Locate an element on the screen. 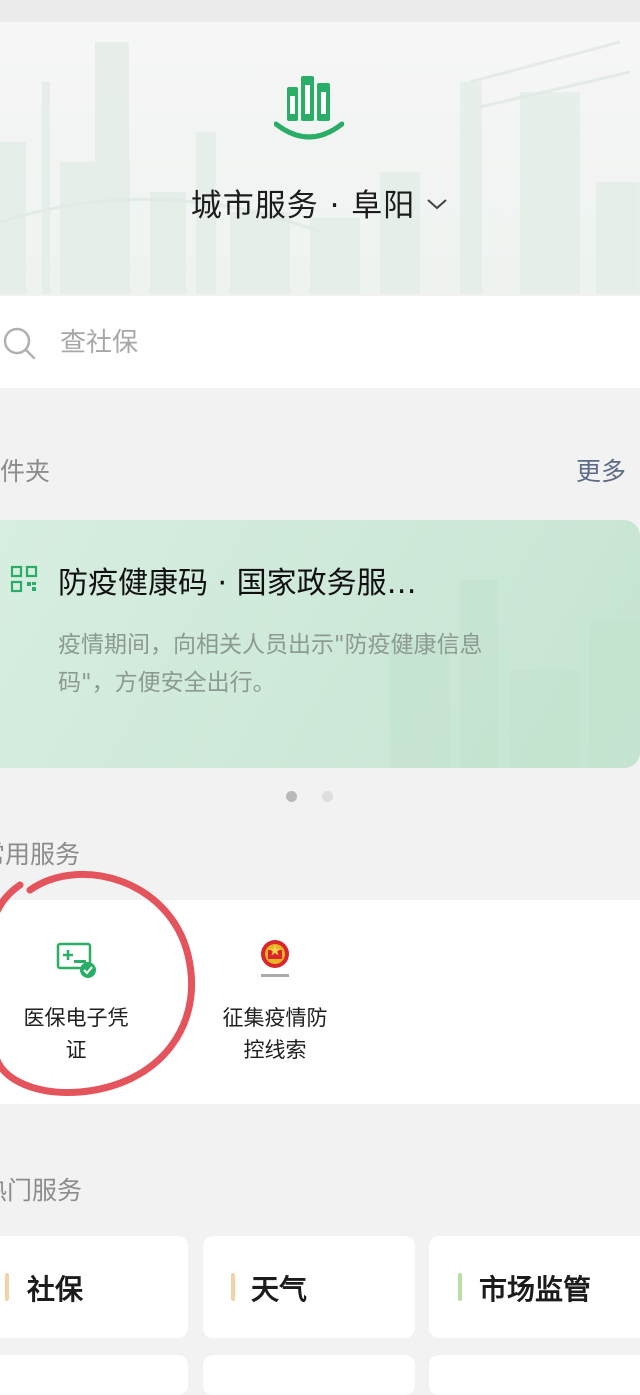  card-description: 疫情期间，向相关人员出示"防疫健康信息码"，方便安全出行。 is located at coordinates (270, 664).